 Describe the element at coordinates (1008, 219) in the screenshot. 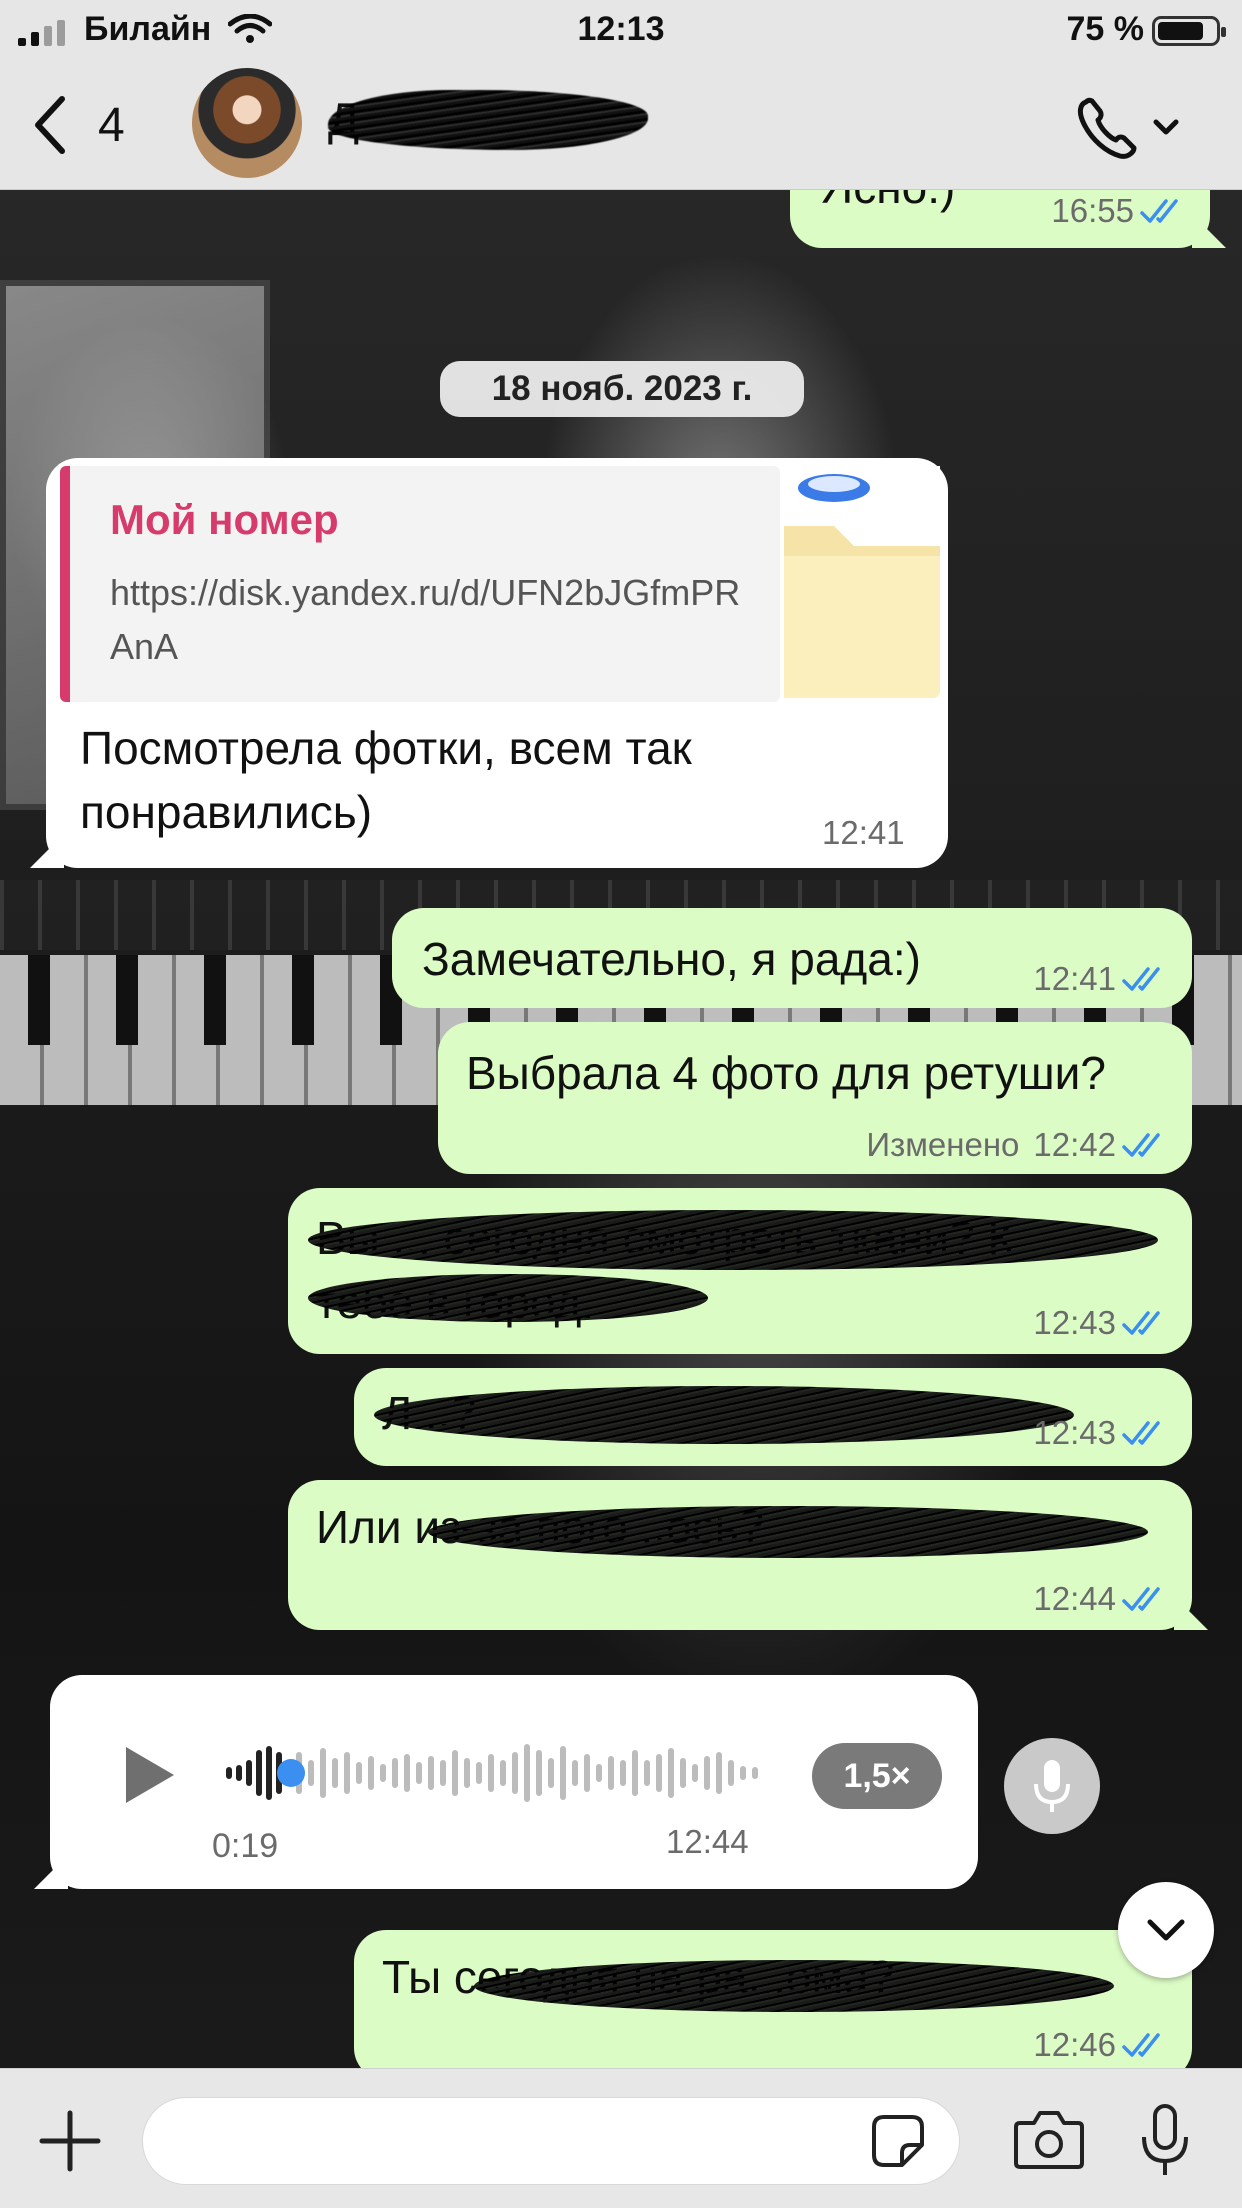

I see `message-bubble-outgoing: Ясно:) 16:55` at that location.